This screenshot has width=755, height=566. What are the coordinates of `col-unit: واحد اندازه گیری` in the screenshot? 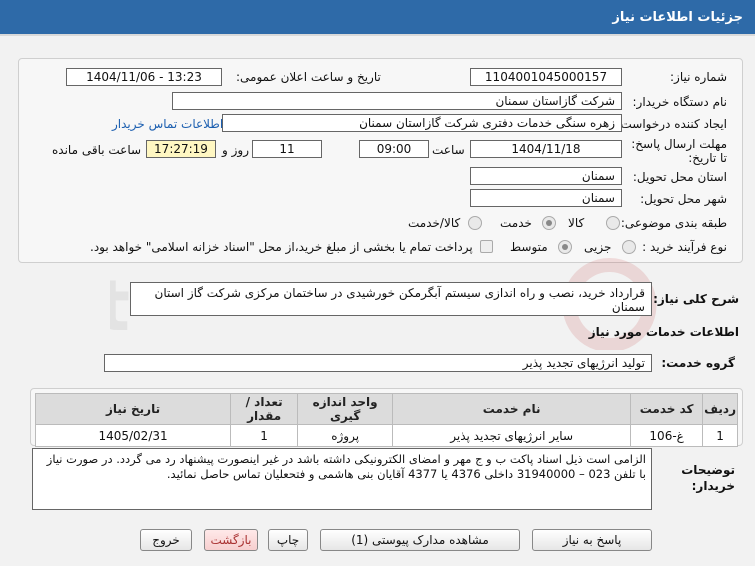 It's located at (345, 409).